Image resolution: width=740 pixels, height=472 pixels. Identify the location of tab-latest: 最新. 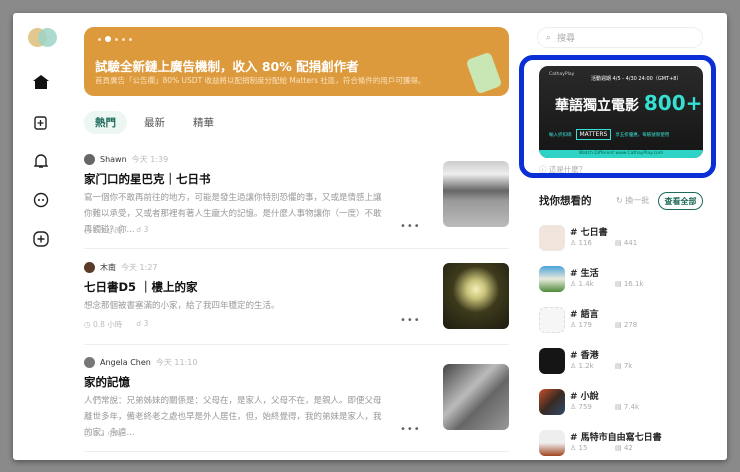
(154, 122).